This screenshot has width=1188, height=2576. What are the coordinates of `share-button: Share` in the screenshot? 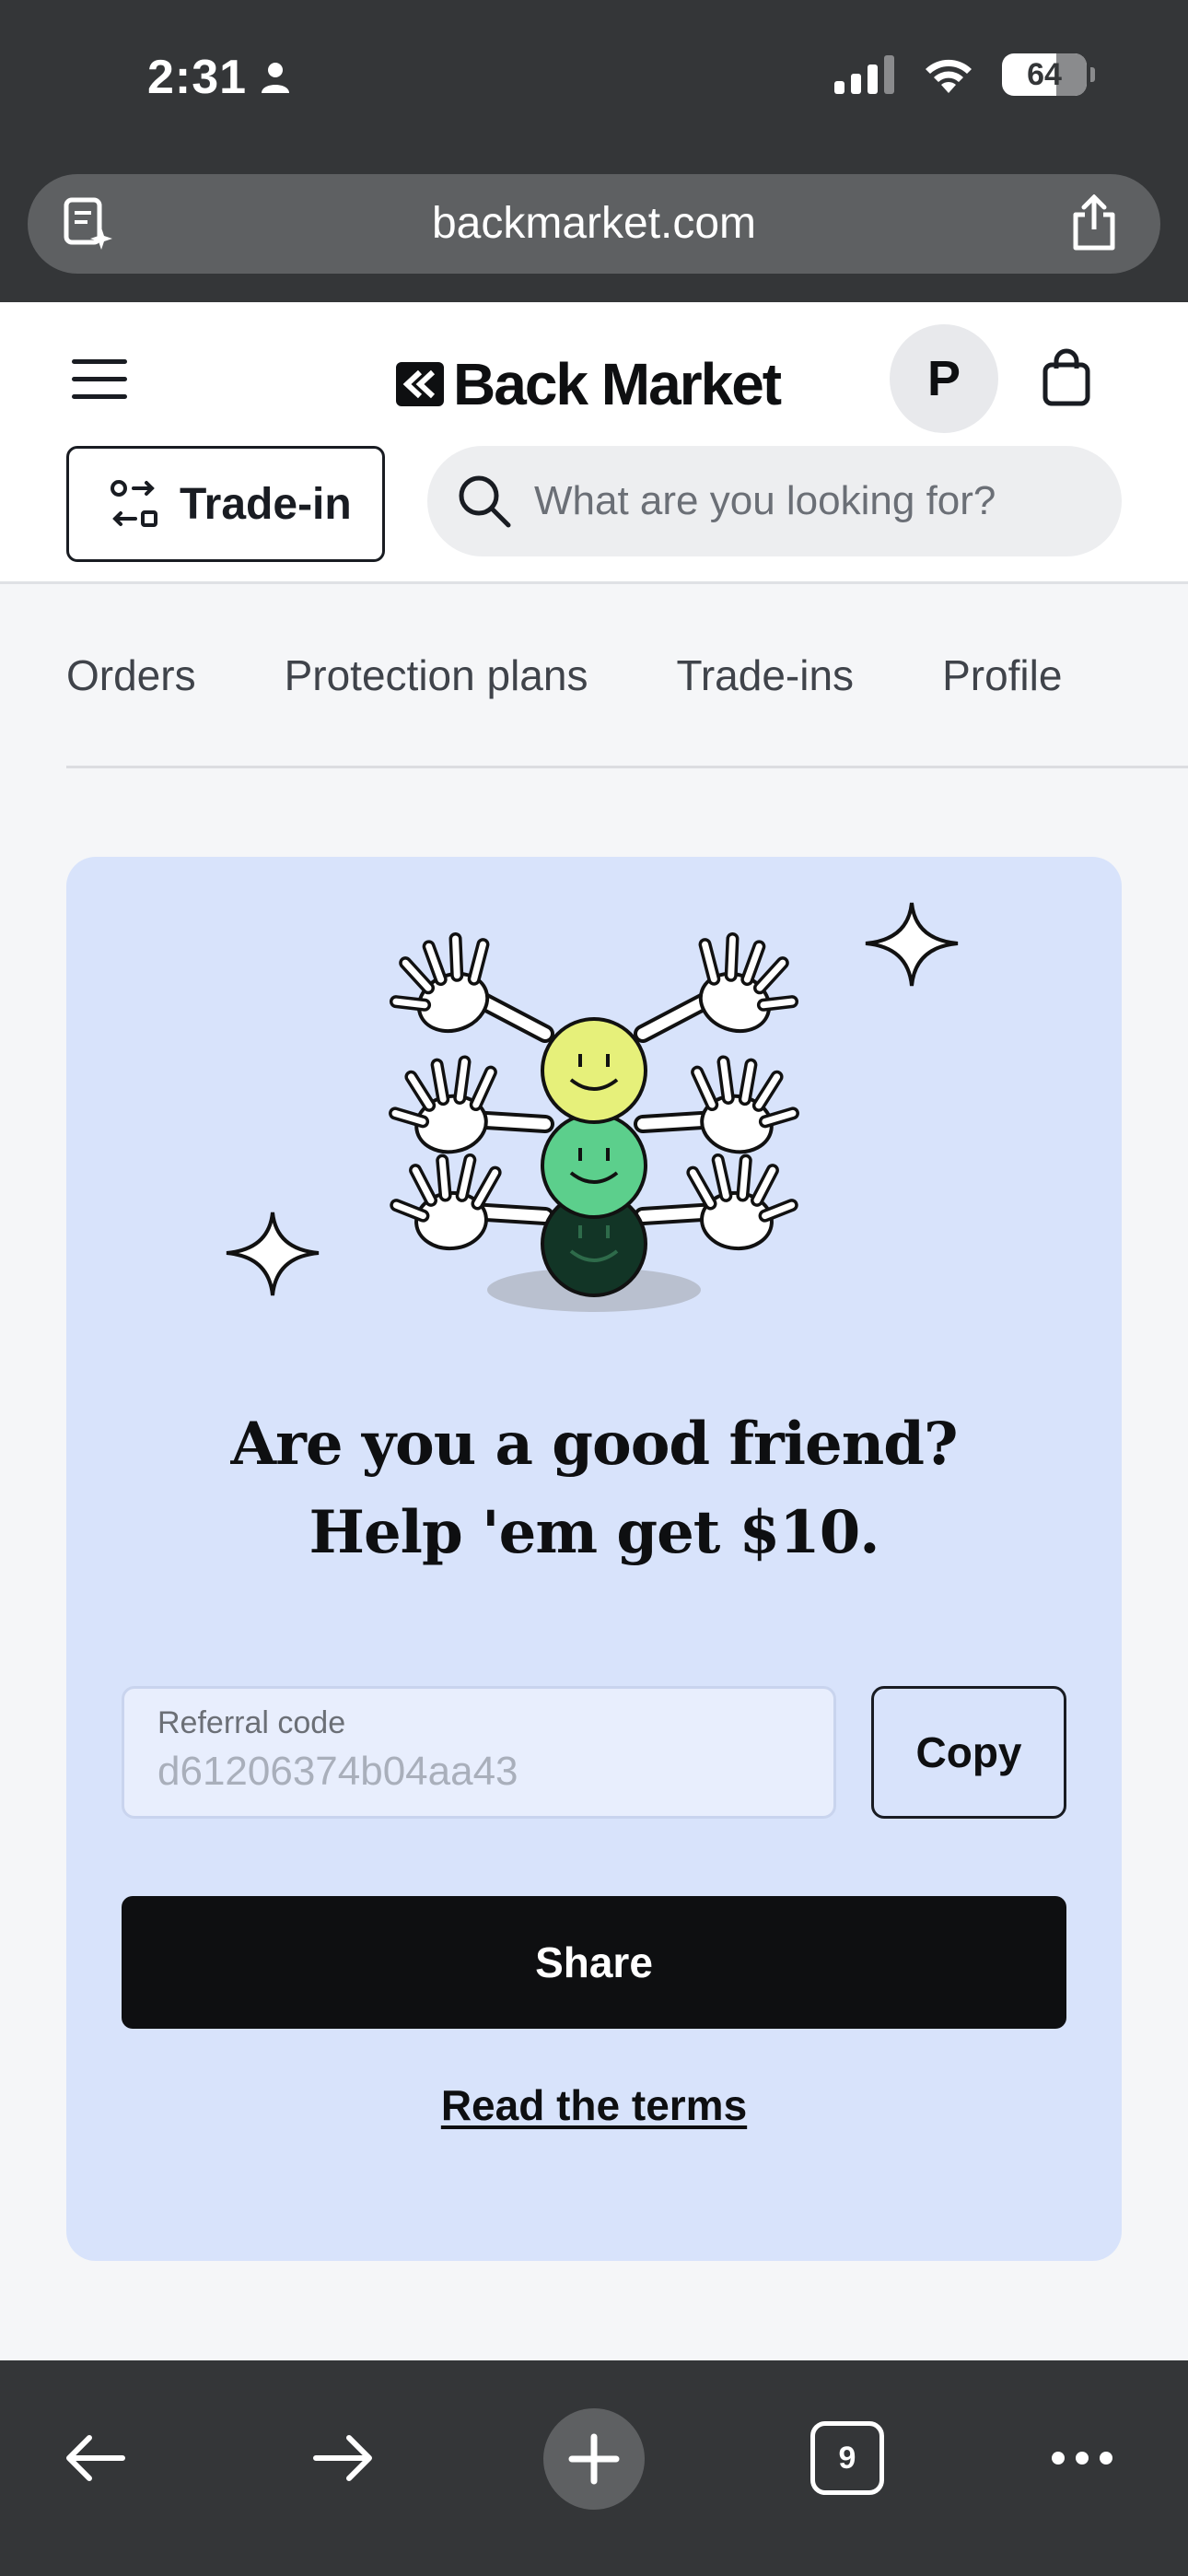 It's located at (594, 1963).